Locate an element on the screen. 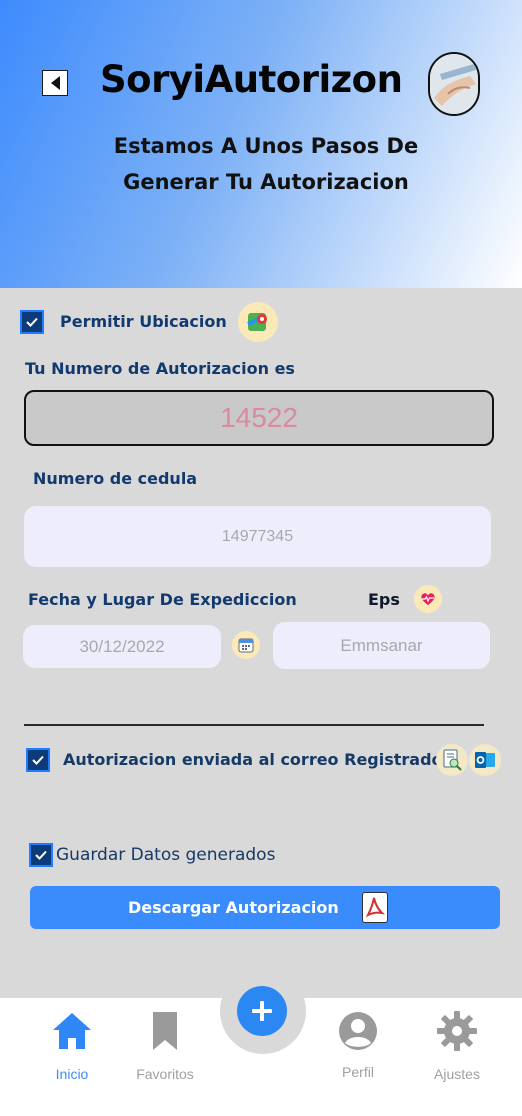 The image size is (522, 1116). user-icon is located at coordinates (358, 1031).